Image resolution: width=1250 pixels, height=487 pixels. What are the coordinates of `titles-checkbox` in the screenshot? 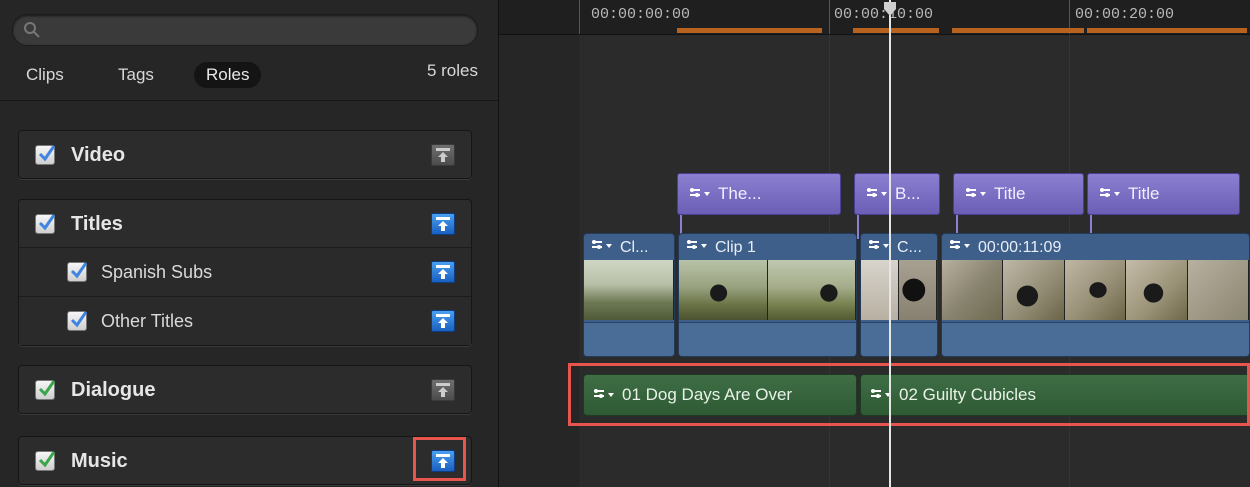 It's located at (45, 224).